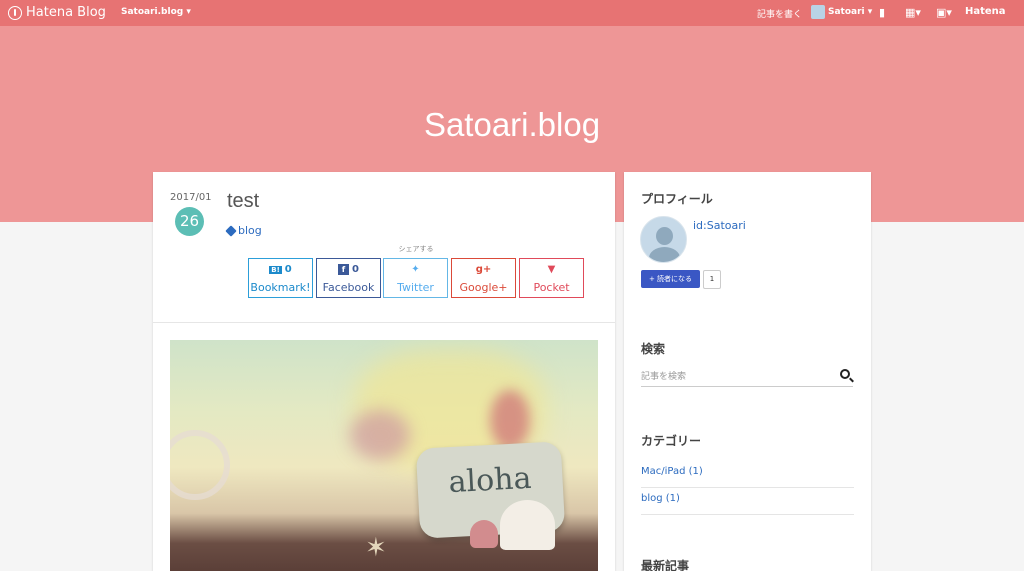 The height and width of the screenshot is (571, 1024). Describe the element at coordinates (376, 548) in the screenshot. I see `photo-starfish: ✶` at that location.